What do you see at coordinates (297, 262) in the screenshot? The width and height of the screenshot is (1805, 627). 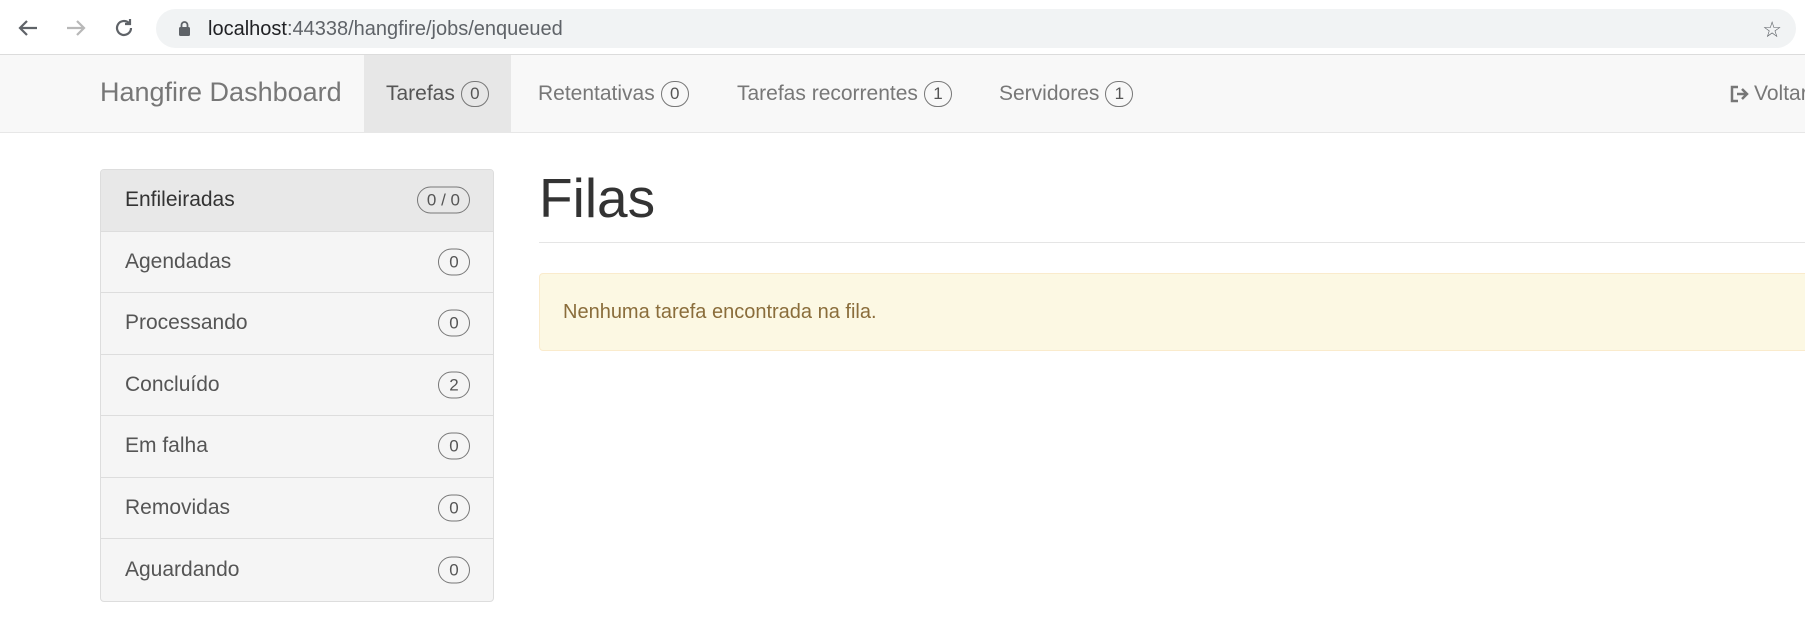 I see `sidebar-item-agendadas: Agendadas 0` at bounding box center [297, 262].